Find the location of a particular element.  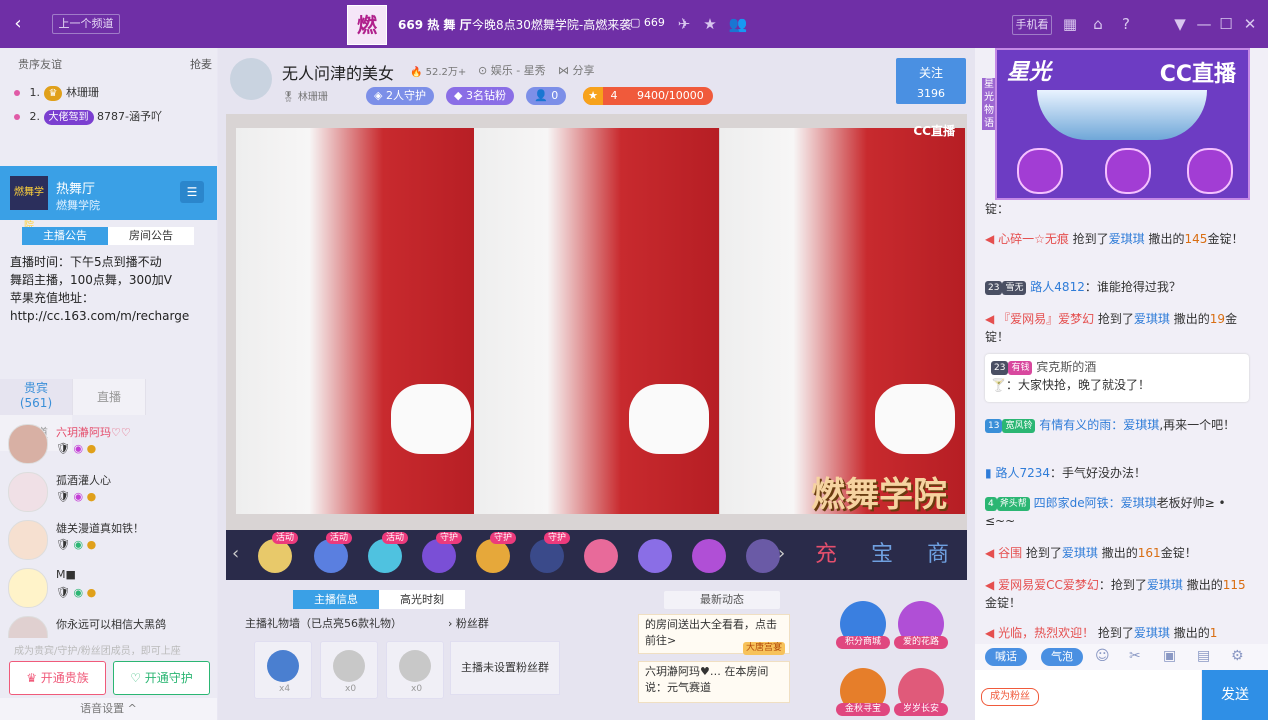

rank-row-1: 1. ♛ 林珊珊 is located at coordinates (56, 92).